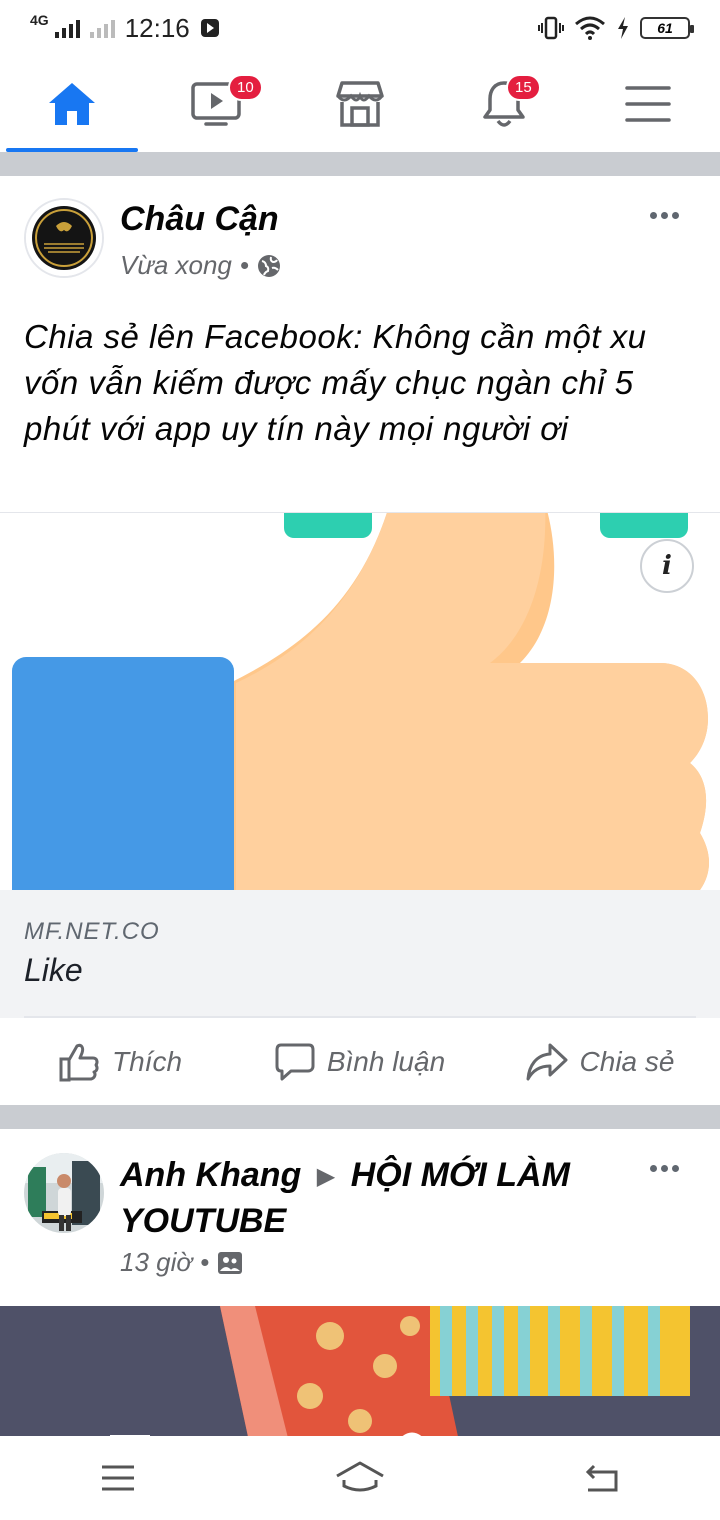 The image size is (720, 1520). I want to click on post-image, so click(360, 1371).